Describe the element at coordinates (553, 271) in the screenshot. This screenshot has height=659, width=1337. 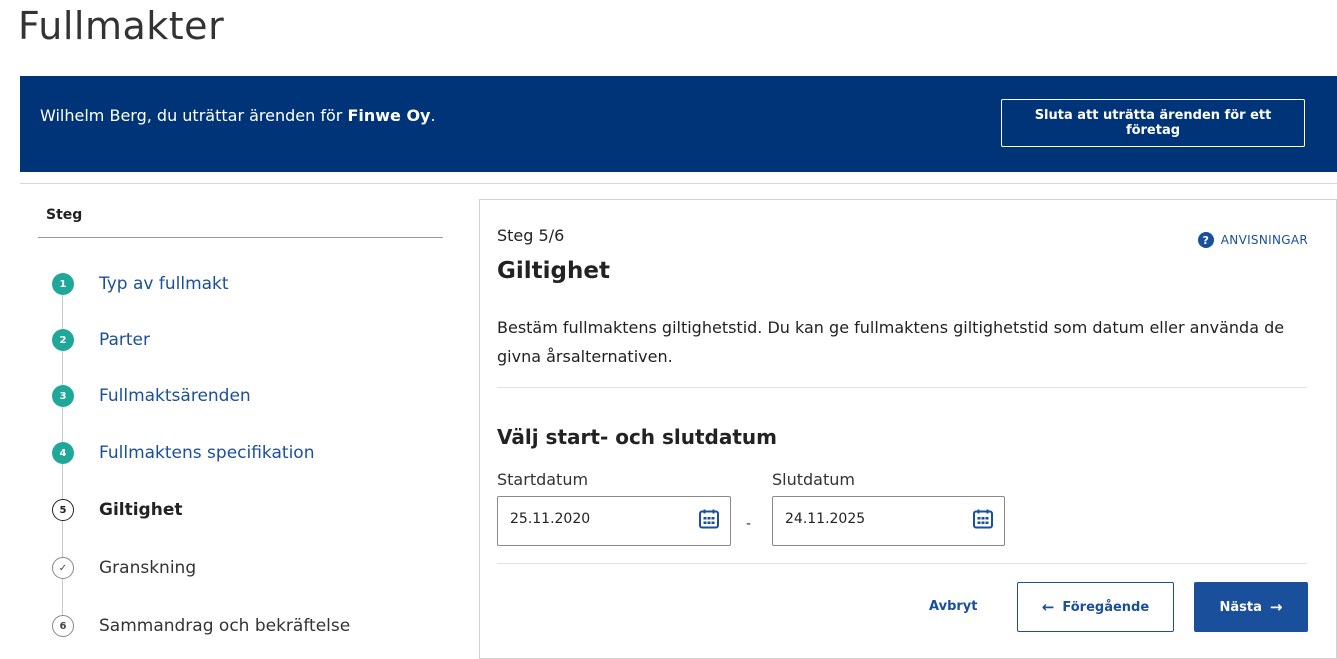
I see `section-title: Giltighet` at that location.